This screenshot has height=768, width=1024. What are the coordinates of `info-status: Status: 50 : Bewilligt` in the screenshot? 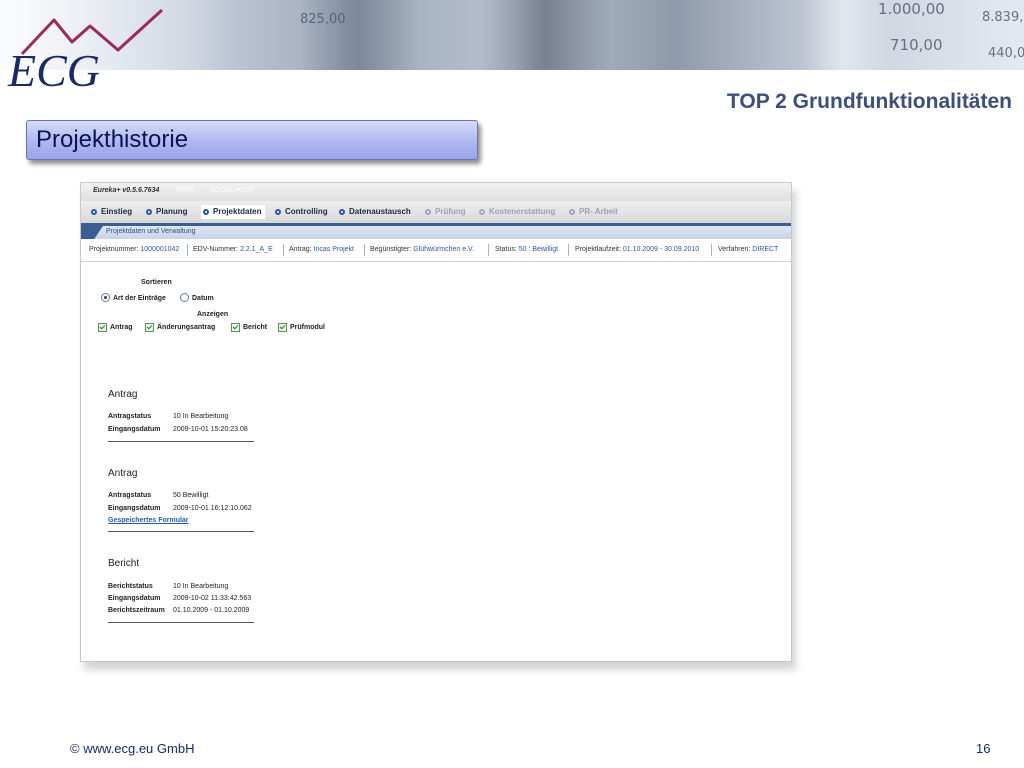 It's located at (527, 249).